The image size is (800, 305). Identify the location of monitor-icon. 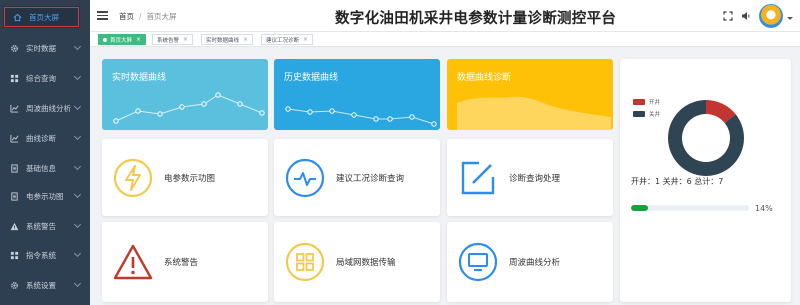
(478, 262).